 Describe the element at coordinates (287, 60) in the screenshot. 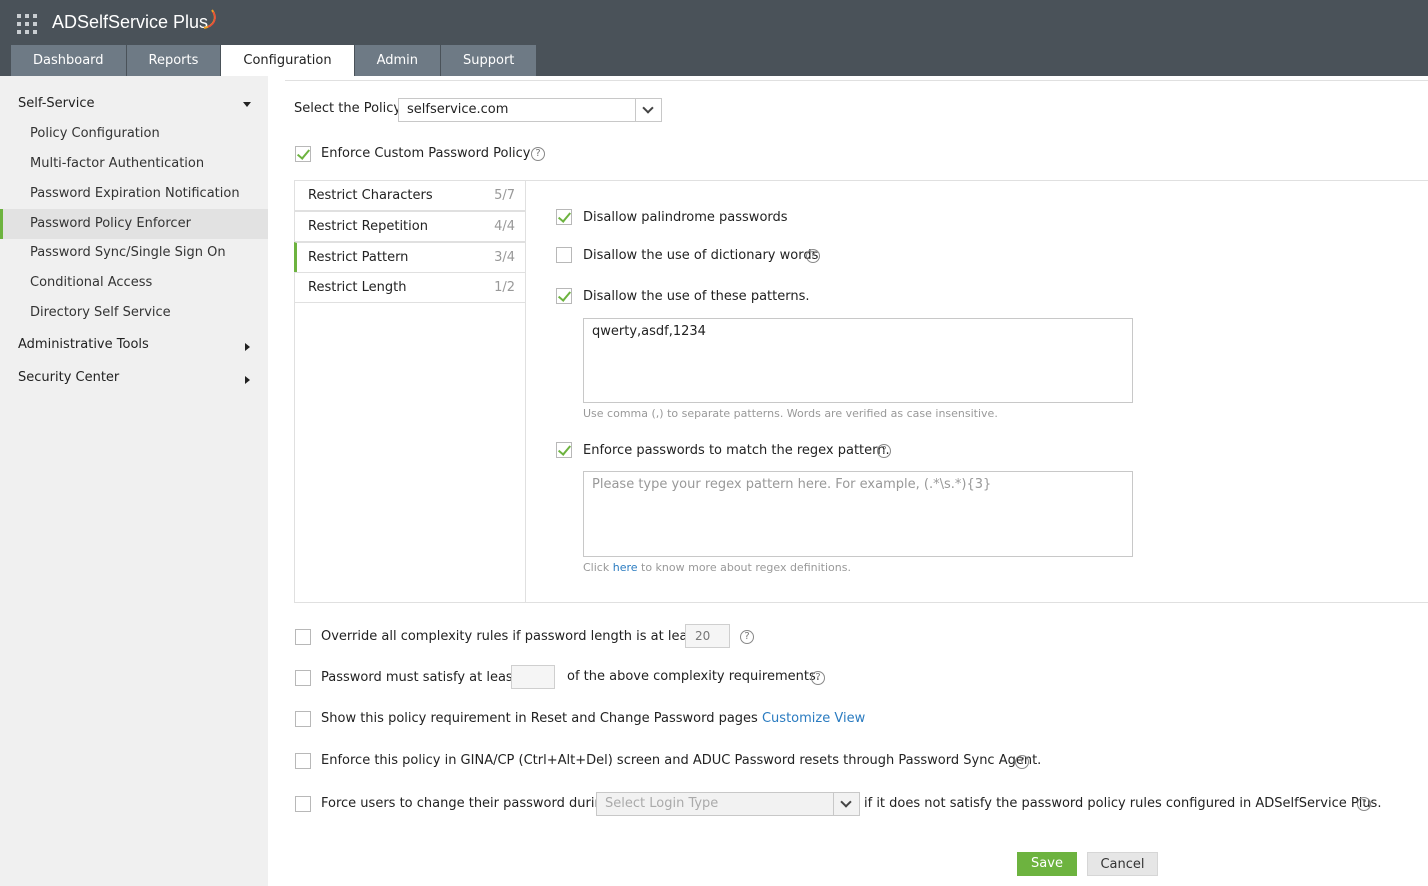

I see `tab-configuration: Configuration` at that location.